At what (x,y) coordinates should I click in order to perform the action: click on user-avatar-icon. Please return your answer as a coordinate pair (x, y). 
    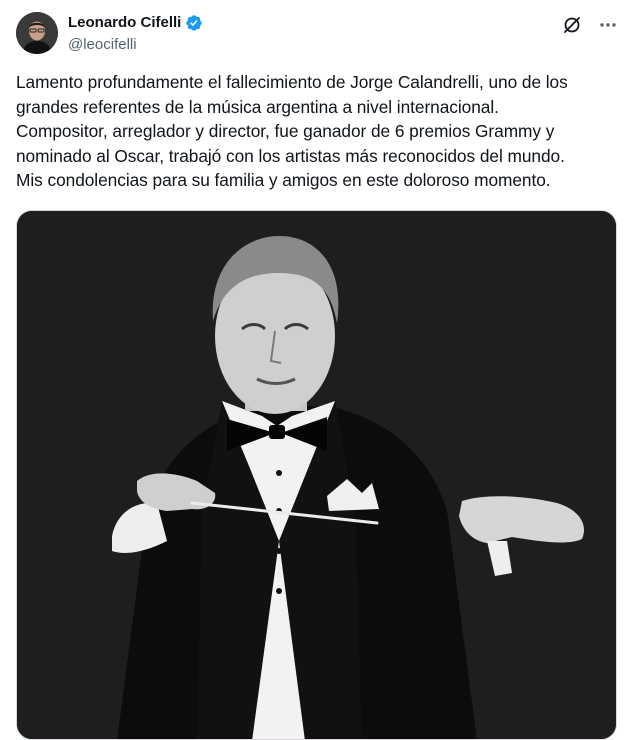
    Looking at the image, I should click on (37, 33).